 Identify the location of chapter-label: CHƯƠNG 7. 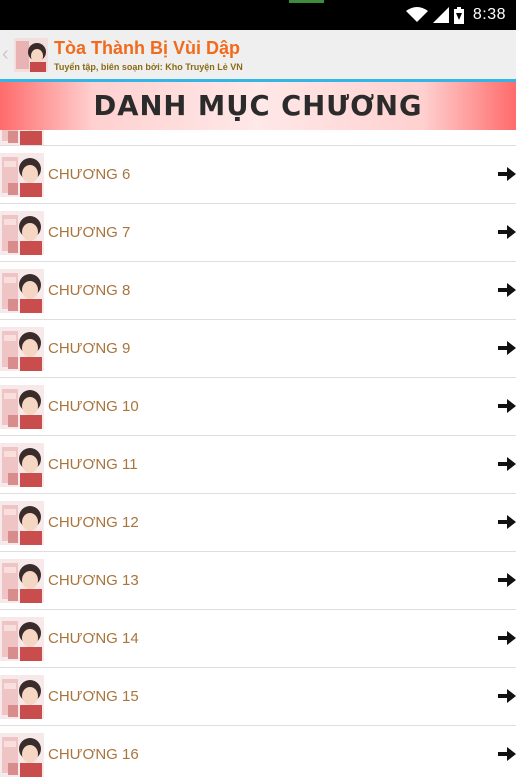
(89, 232).